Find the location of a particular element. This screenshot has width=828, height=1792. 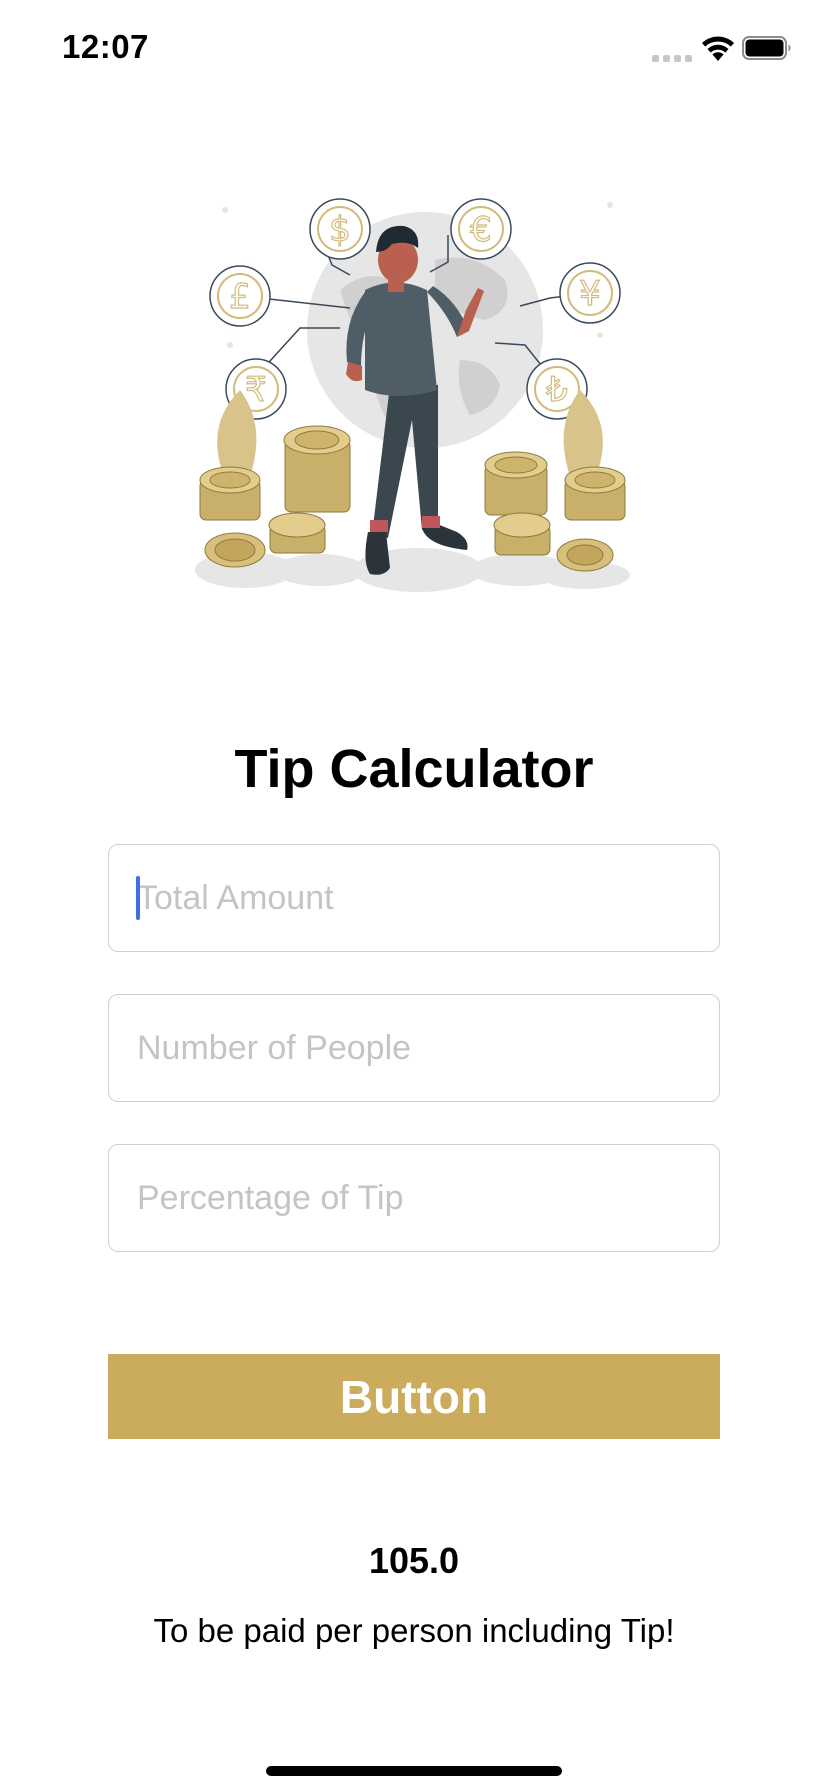

total-amount-input is located at coordinates (414, 898).